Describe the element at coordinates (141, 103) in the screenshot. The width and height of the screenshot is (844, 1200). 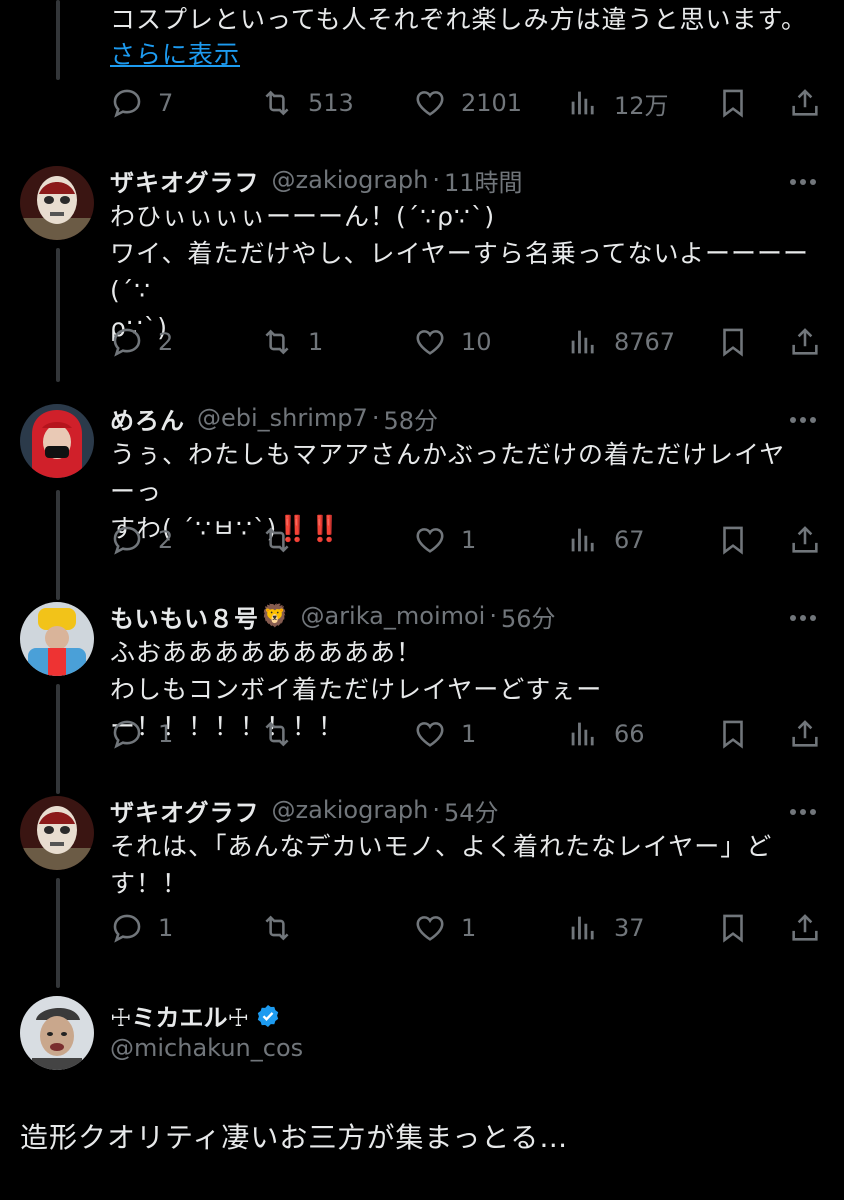
I see `reply-button: 7` at that location.